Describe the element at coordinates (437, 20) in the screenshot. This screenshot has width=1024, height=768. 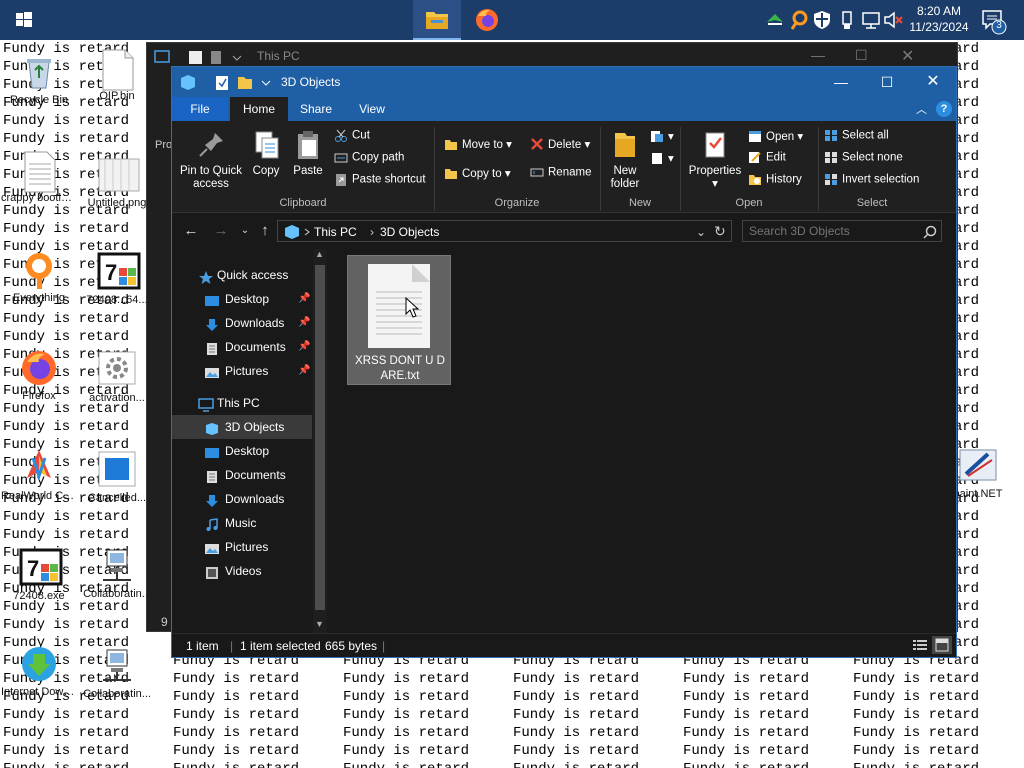
I see `taskbar-file-explorer` at that location.